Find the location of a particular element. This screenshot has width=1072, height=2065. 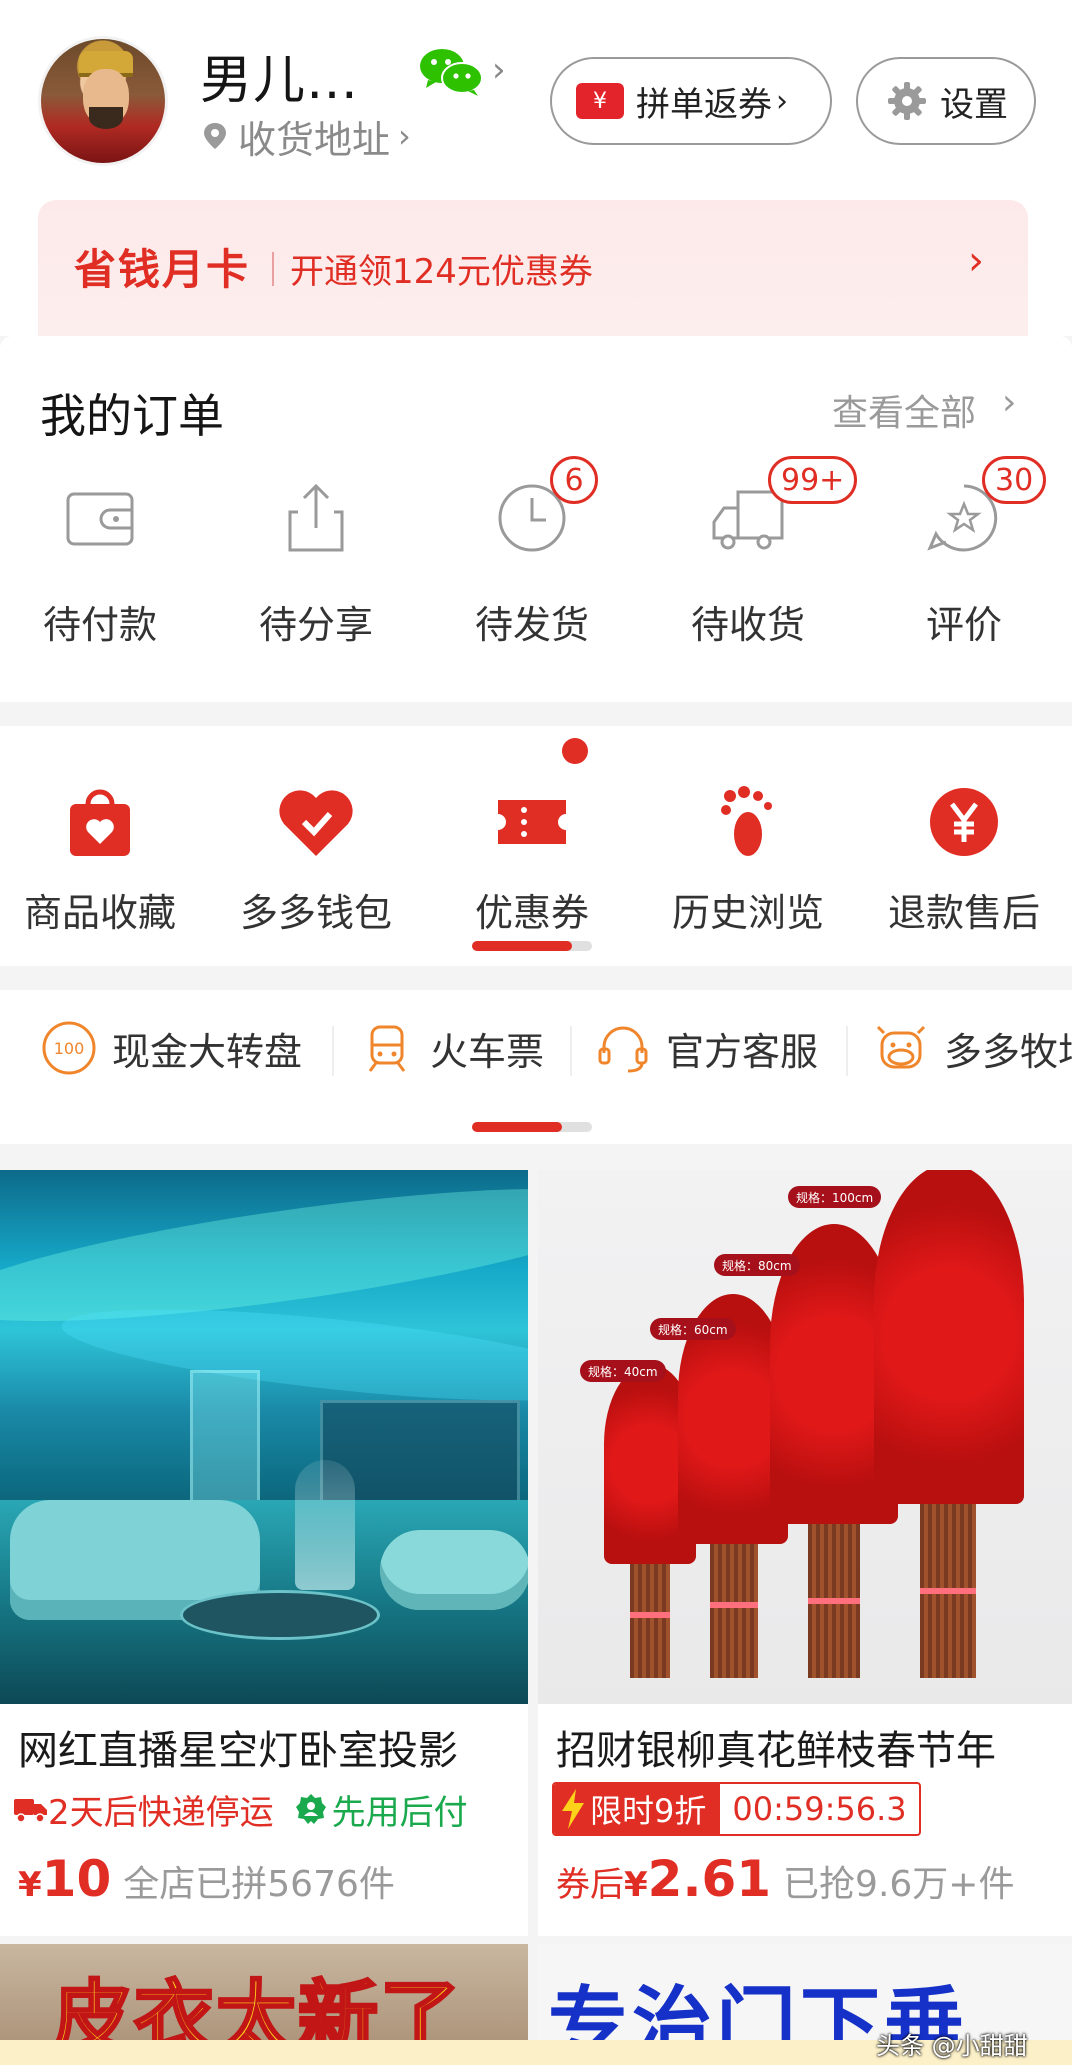

order-pending-payment: 待付款 is located at coordinates (100, 566).